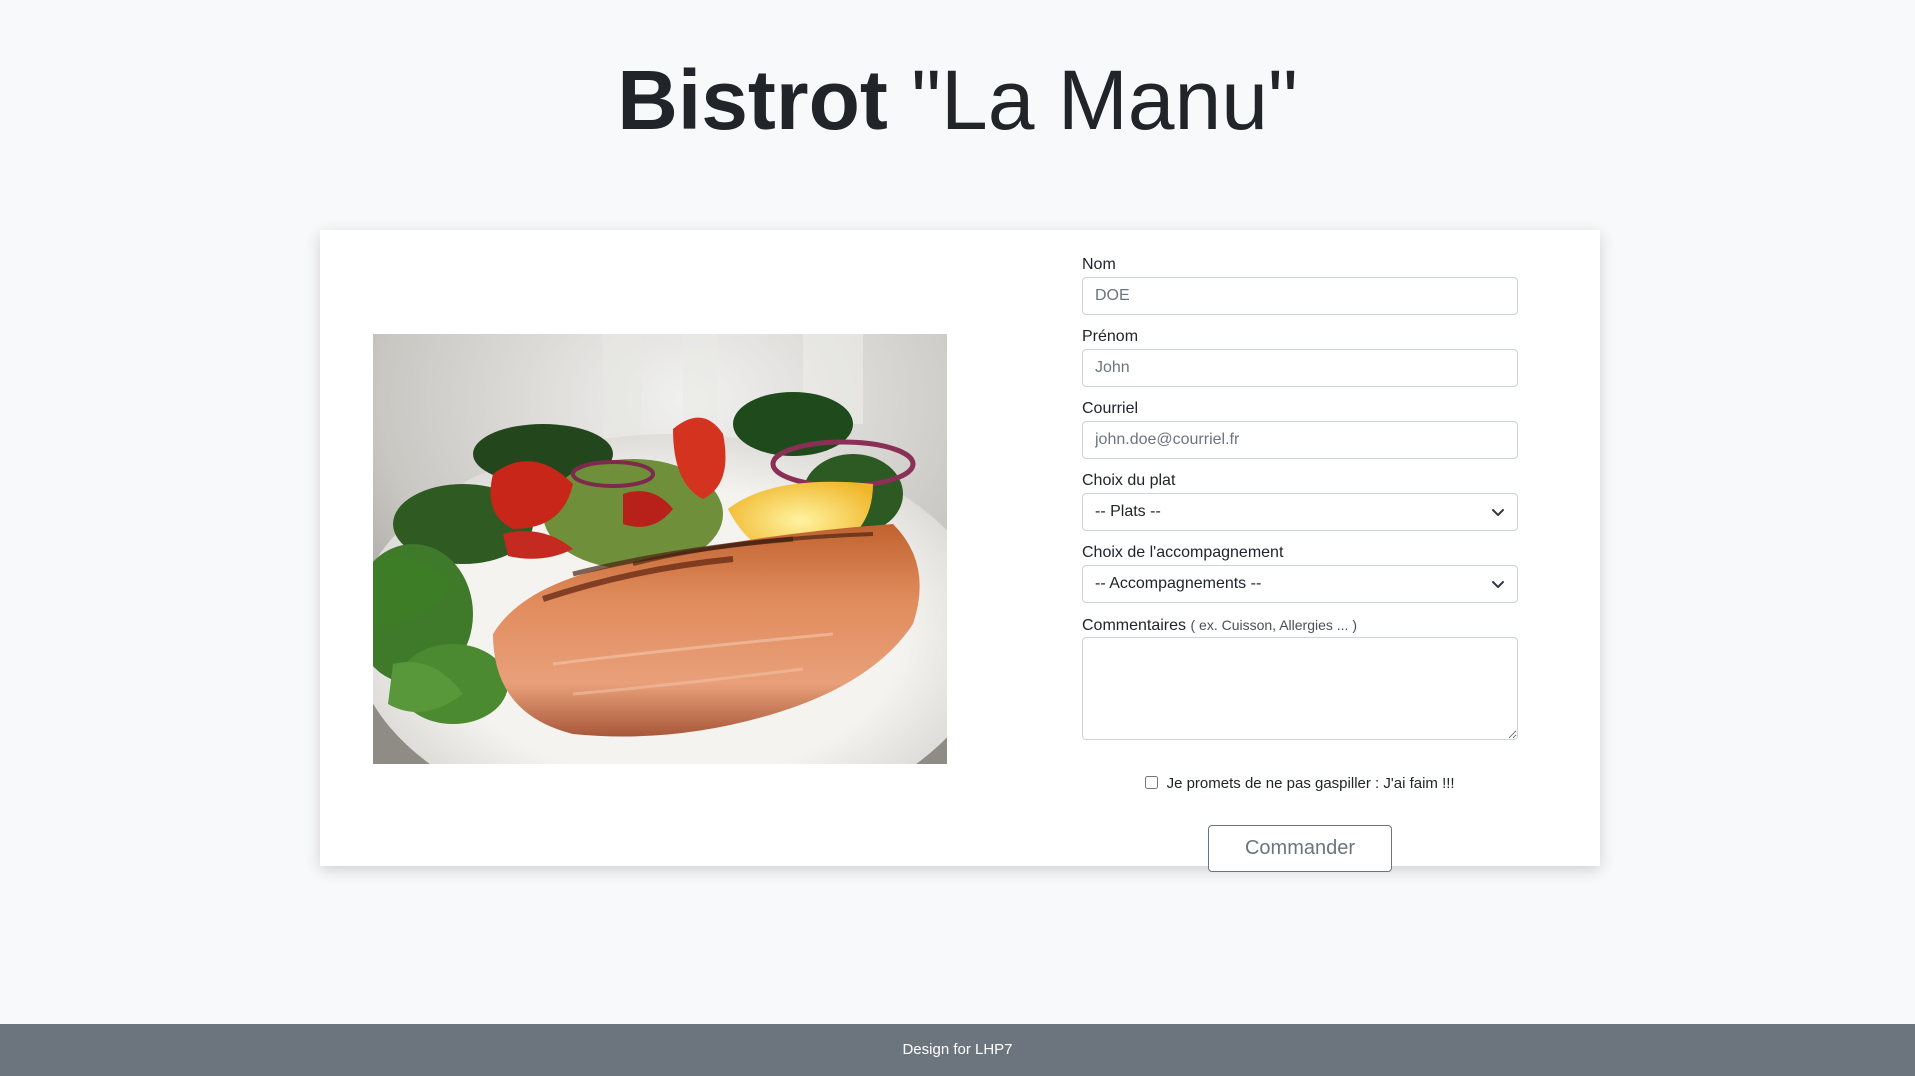  I want to click on footer: Design for LHP7, so click(957, 1050).